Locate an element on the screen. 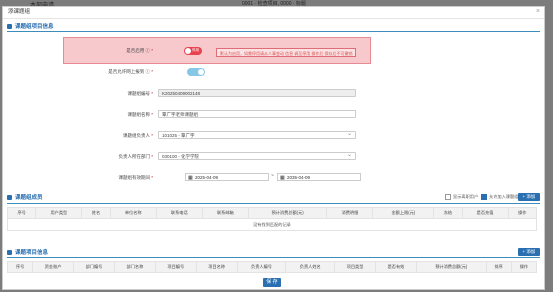 This screenshot has width=553, height=292. leader-label: 课题组负责人 * is located at coordinates (137, 135).